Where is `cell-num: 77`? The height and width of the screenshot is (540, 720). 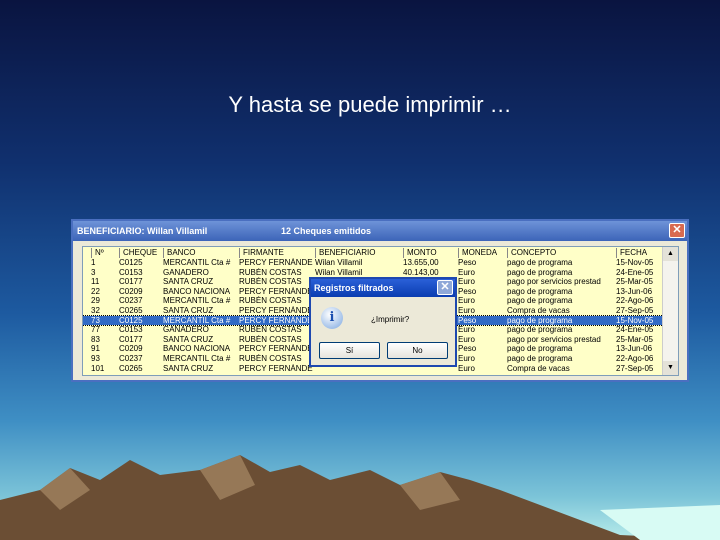
cell-num: 77 is located at coordinates (95, 330).